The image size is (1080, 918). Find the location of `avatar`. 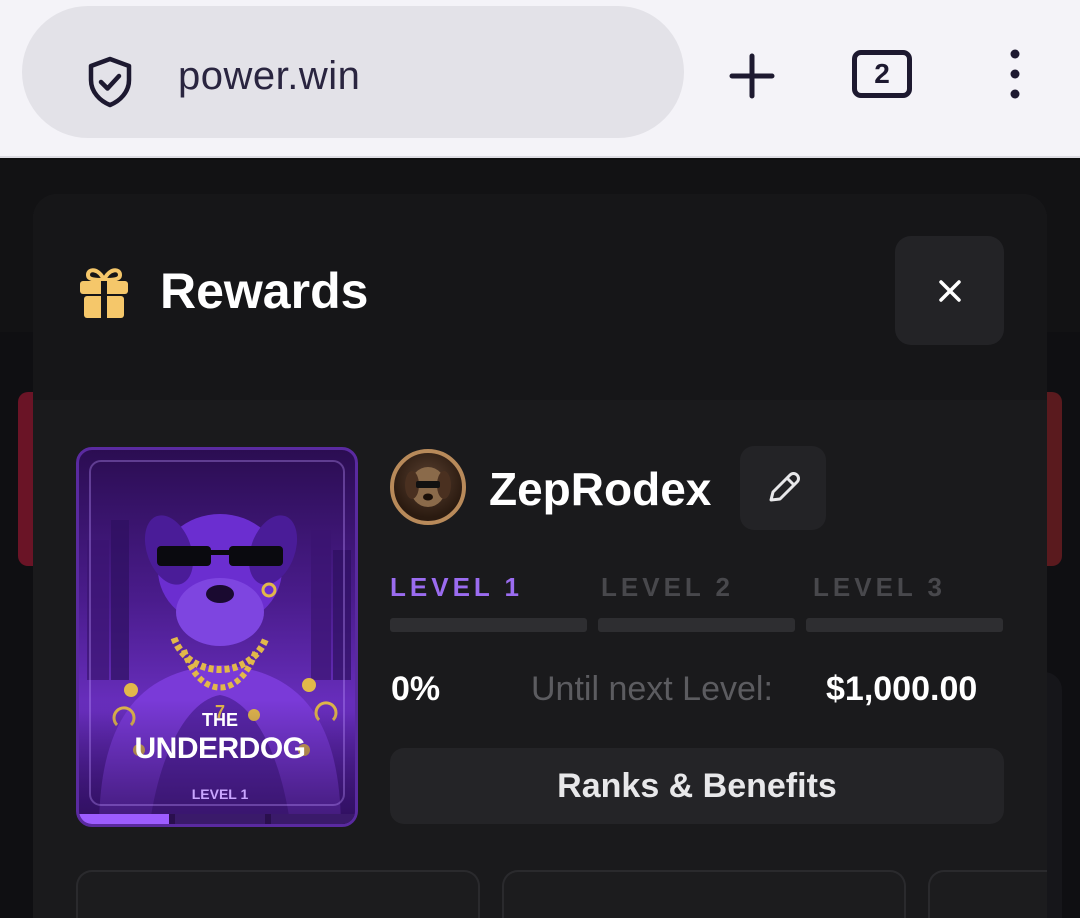

avatar is located at coordinates (428, 487).